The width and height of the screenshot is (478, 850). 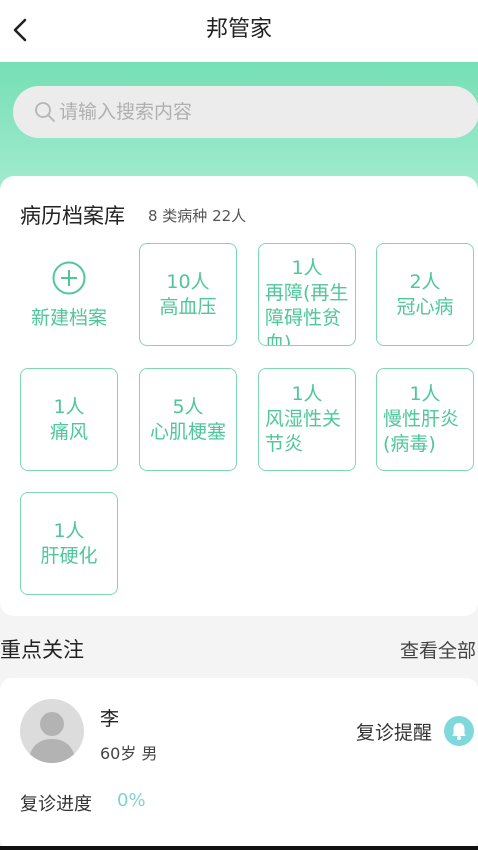 What do you see at coordinates (425, 294) in the screenshot?
I see `disease-tile-coronary: 2人 冠心病` at bounding box center [425, 294].